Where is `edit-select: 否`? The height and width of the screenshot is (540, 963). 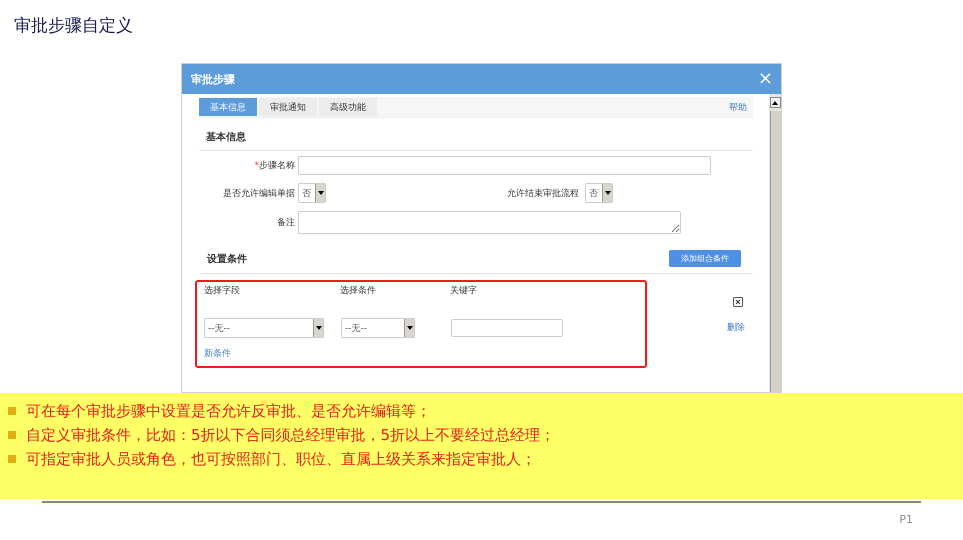 edit-select: 否 is located at coordinates (312, 193).